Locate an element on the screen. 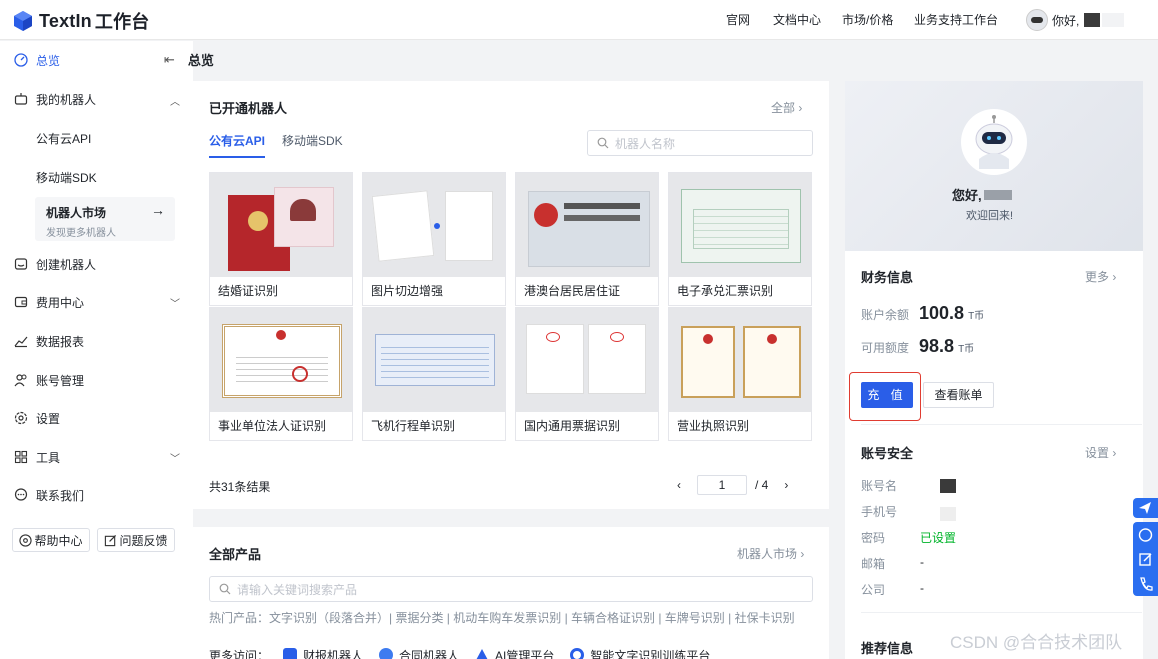 This screenshot has height=659, width=1158. sidebar-label: 我的机器人 is located at coordinates (66, 99).